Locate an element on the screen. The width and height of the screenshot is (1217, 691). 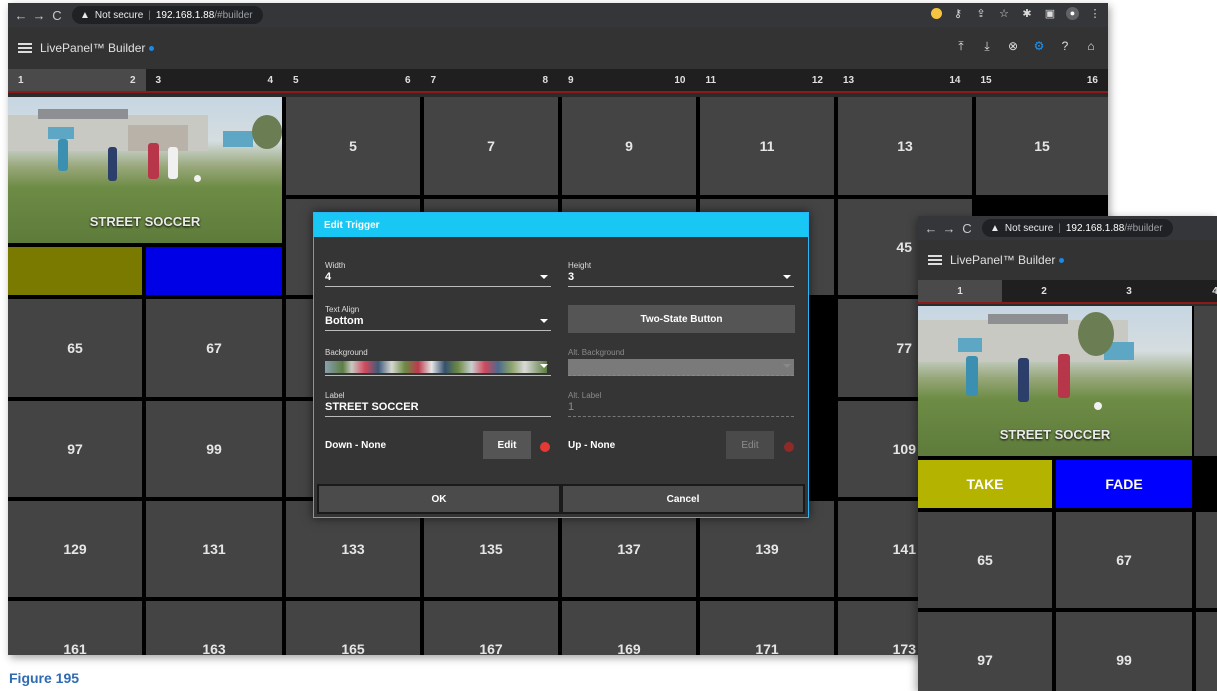
menu-kebab-icon: ⋮ is located at coordinates (1095, 13).